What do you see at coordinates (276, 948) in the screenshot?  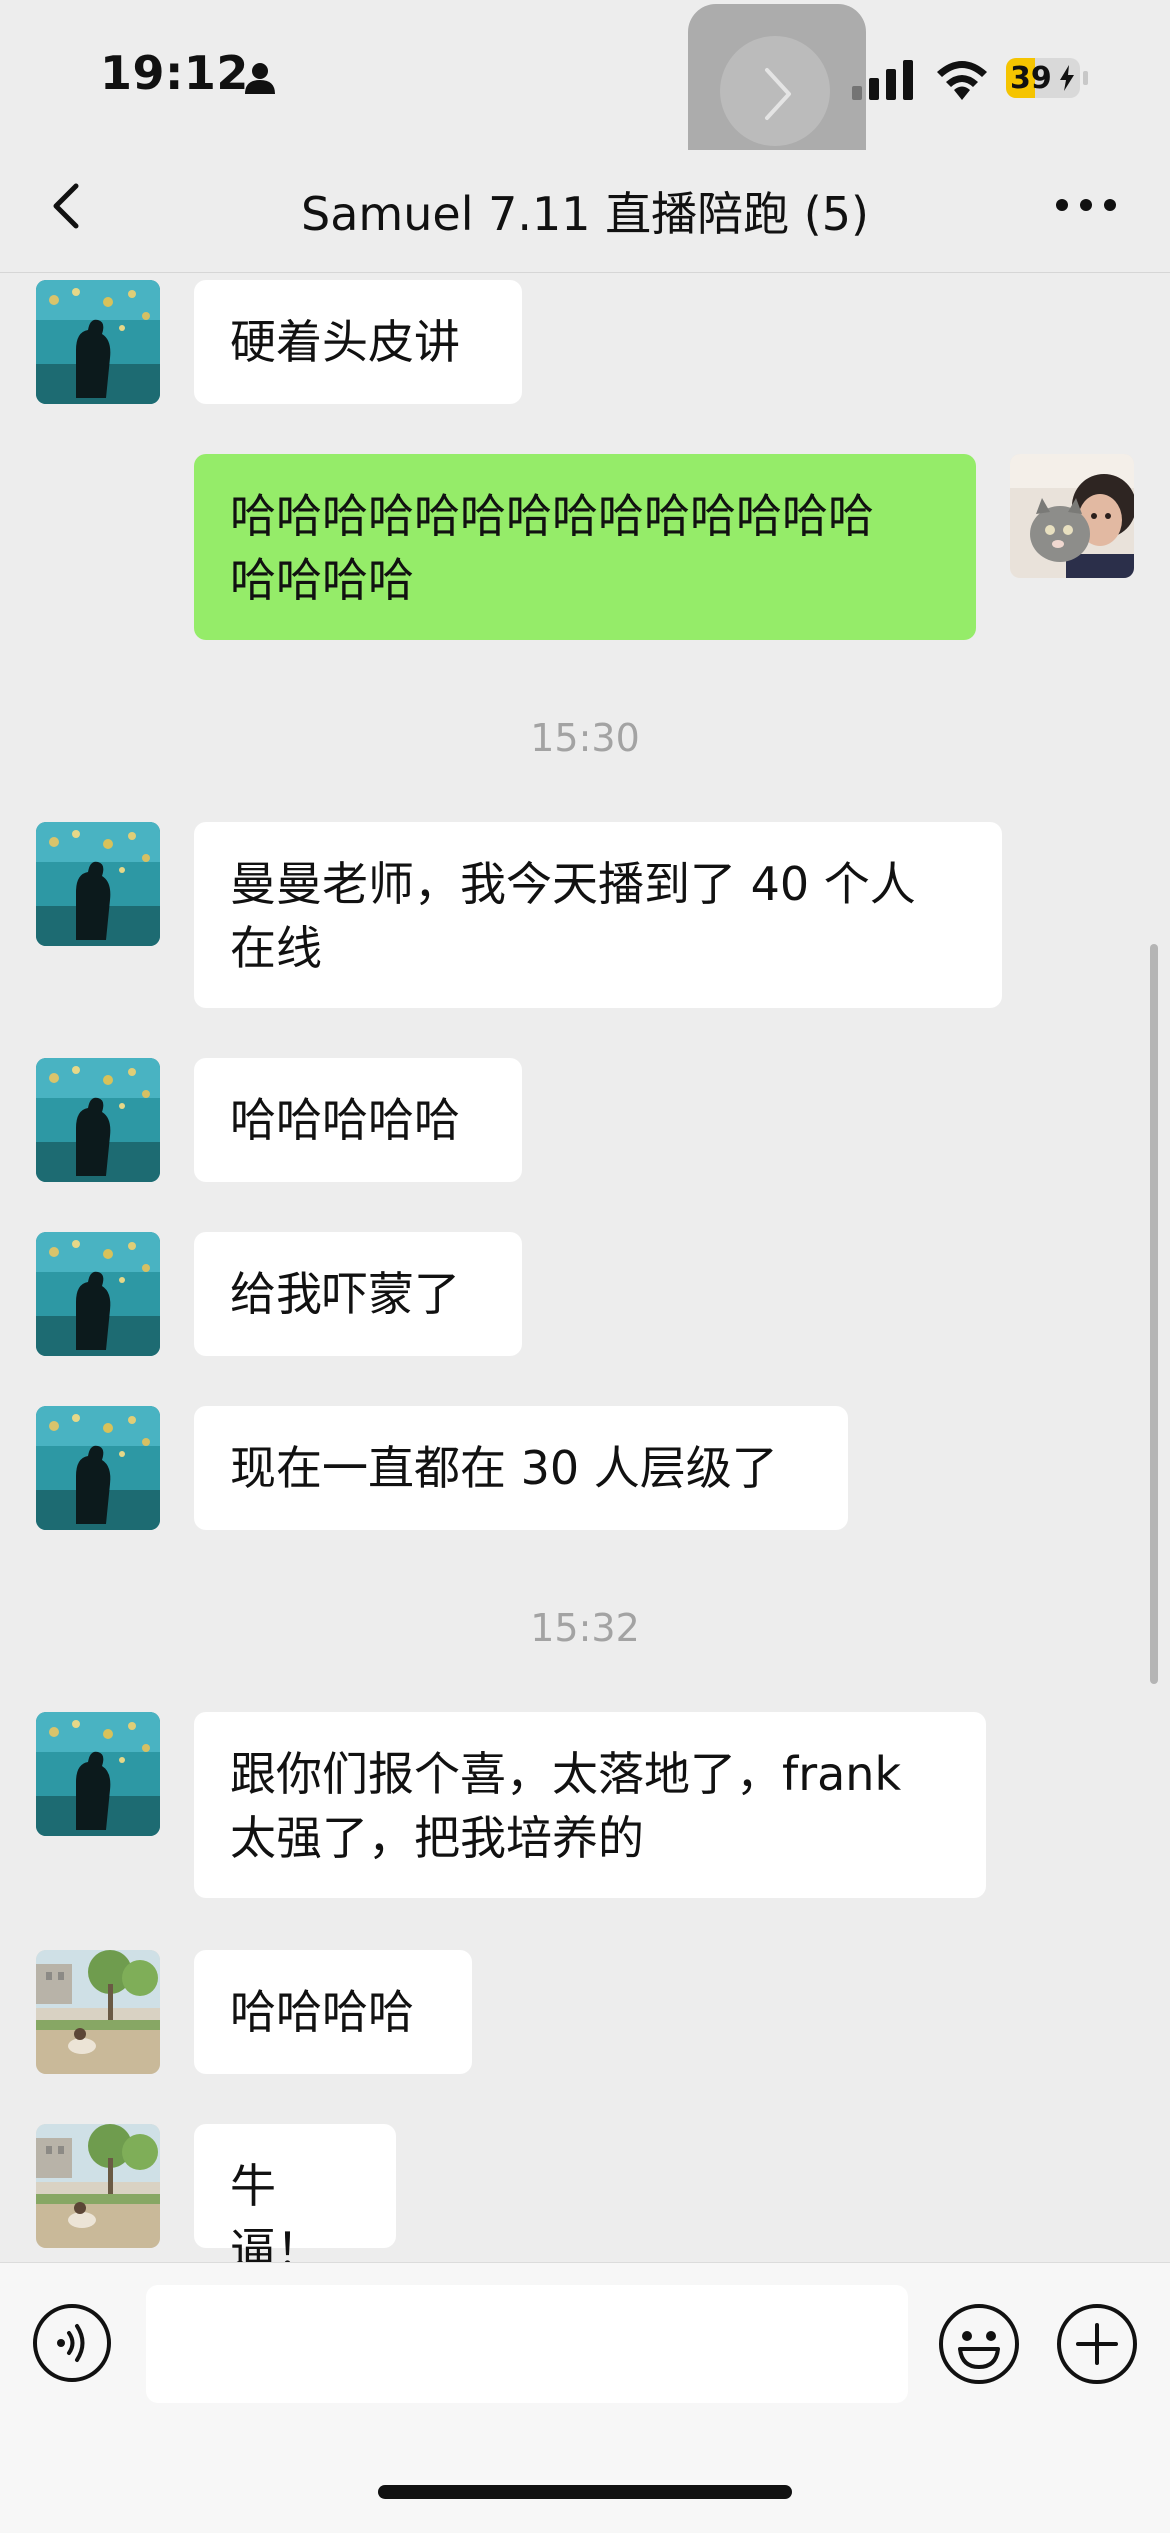 I see `message-text-line: 在线` at bounding box center [276, 948].